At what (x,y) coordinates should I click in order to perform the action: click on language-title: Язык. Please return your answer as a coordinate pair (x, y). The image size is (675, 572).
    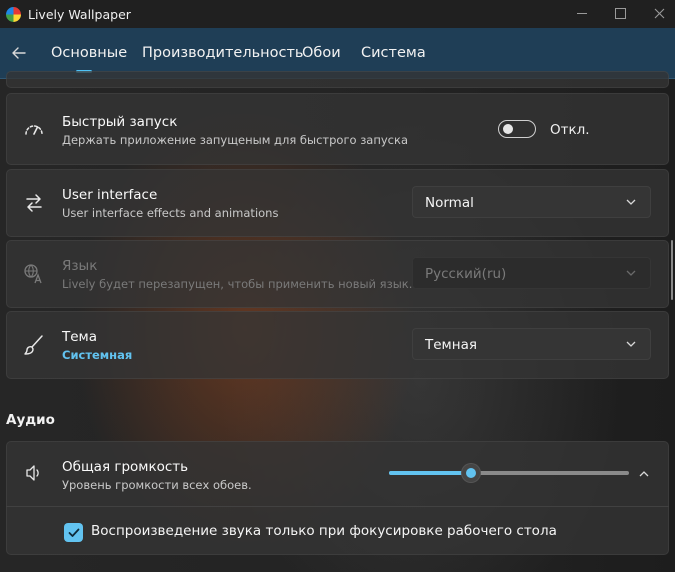
    Looking at the image, I should click on (80, 266).